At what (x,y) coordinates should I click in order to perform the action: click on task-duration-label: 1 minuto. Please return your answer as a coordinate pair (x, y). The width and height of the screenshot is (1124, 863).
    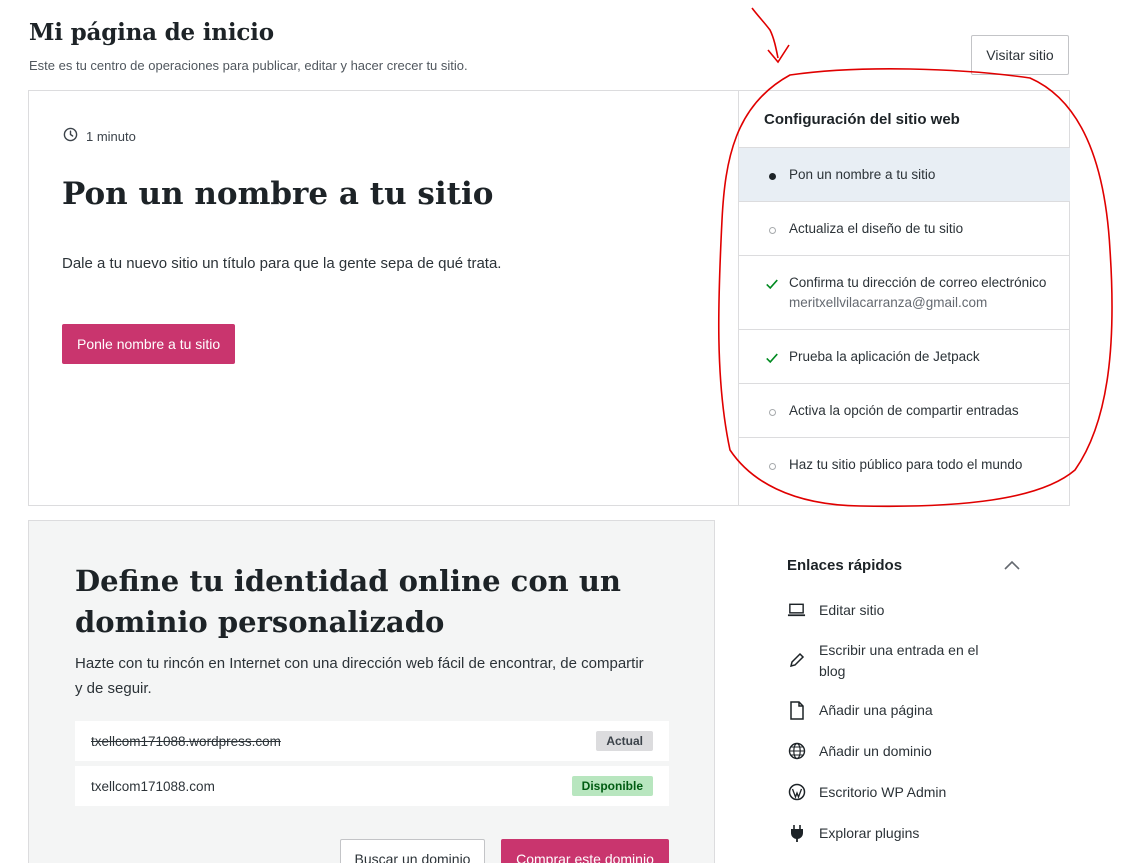
    Looking at the image, I should click on (111, 136).